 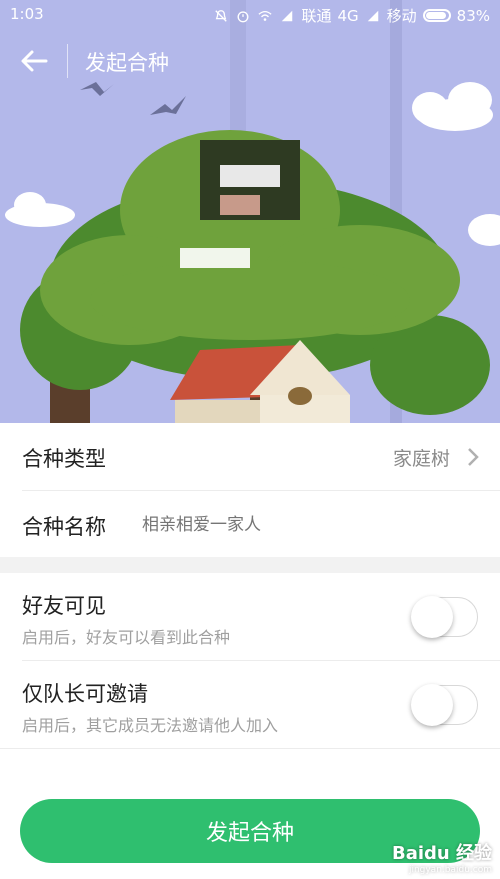 I want to click on name-row: 合种名称, so click(x=250, y=524).